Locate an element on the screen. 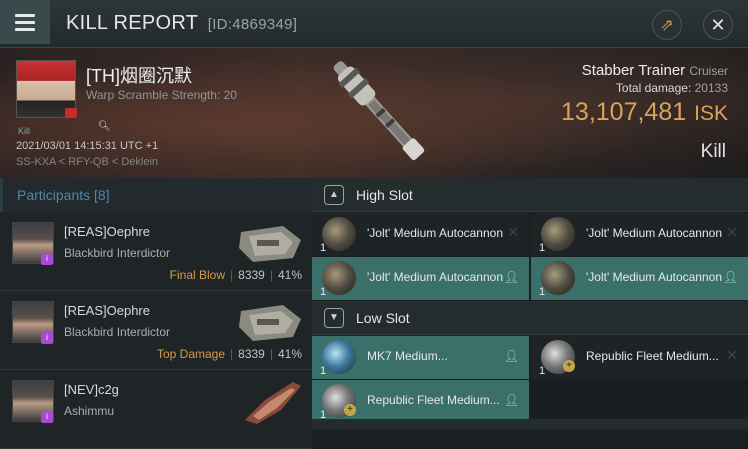  low-slot-icon: ▼ is located at coordinates (334, 317).